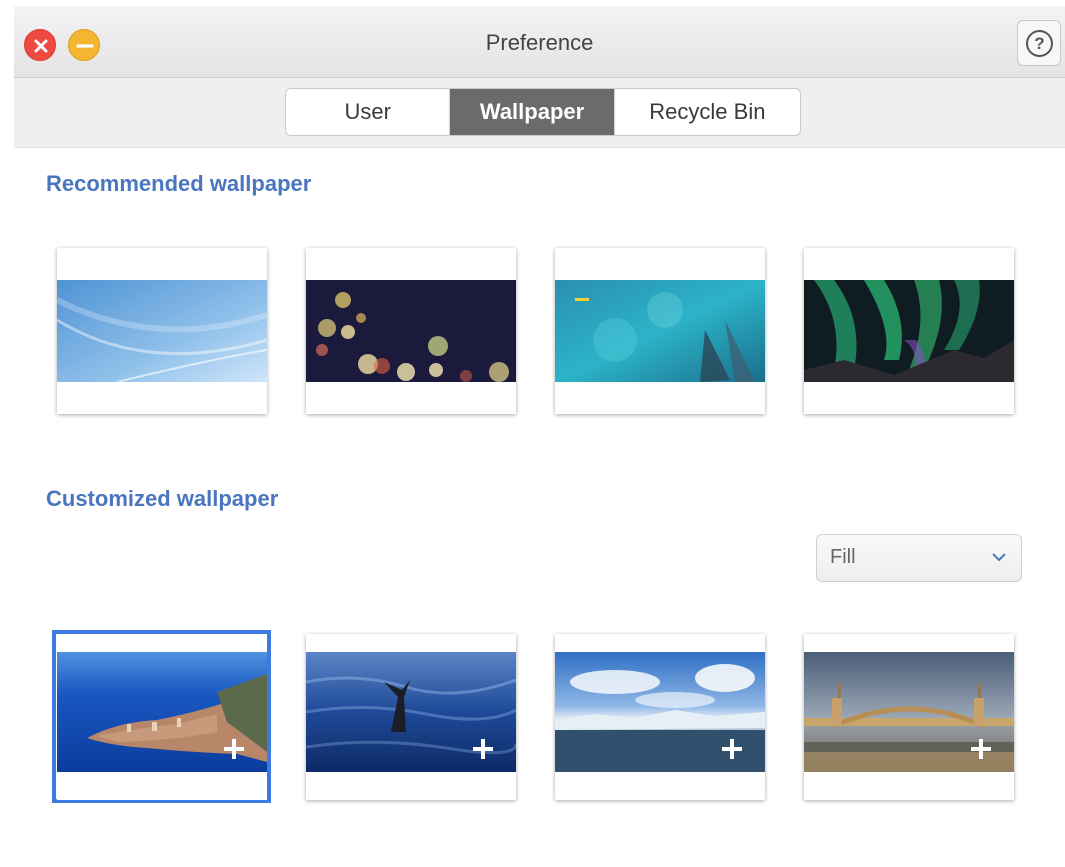 Image resolution: width=1065 pixels, height=867 pixels. I want to click on recommended-wallpaper-heading: Recommended wallpaper, so click(179, 183).